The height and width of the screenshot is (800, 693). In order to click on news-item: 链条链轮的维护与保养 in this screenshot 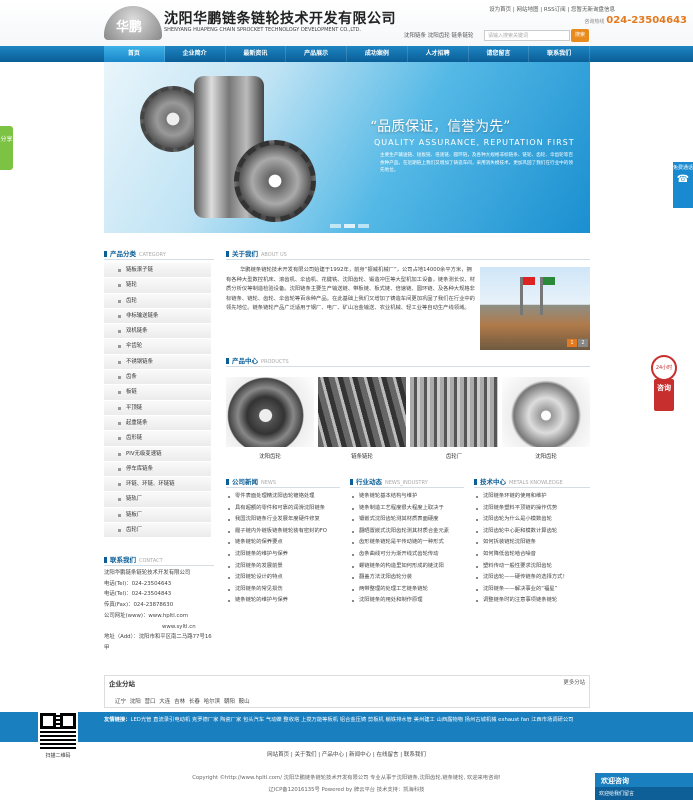, I will do `click(285, 601)`.